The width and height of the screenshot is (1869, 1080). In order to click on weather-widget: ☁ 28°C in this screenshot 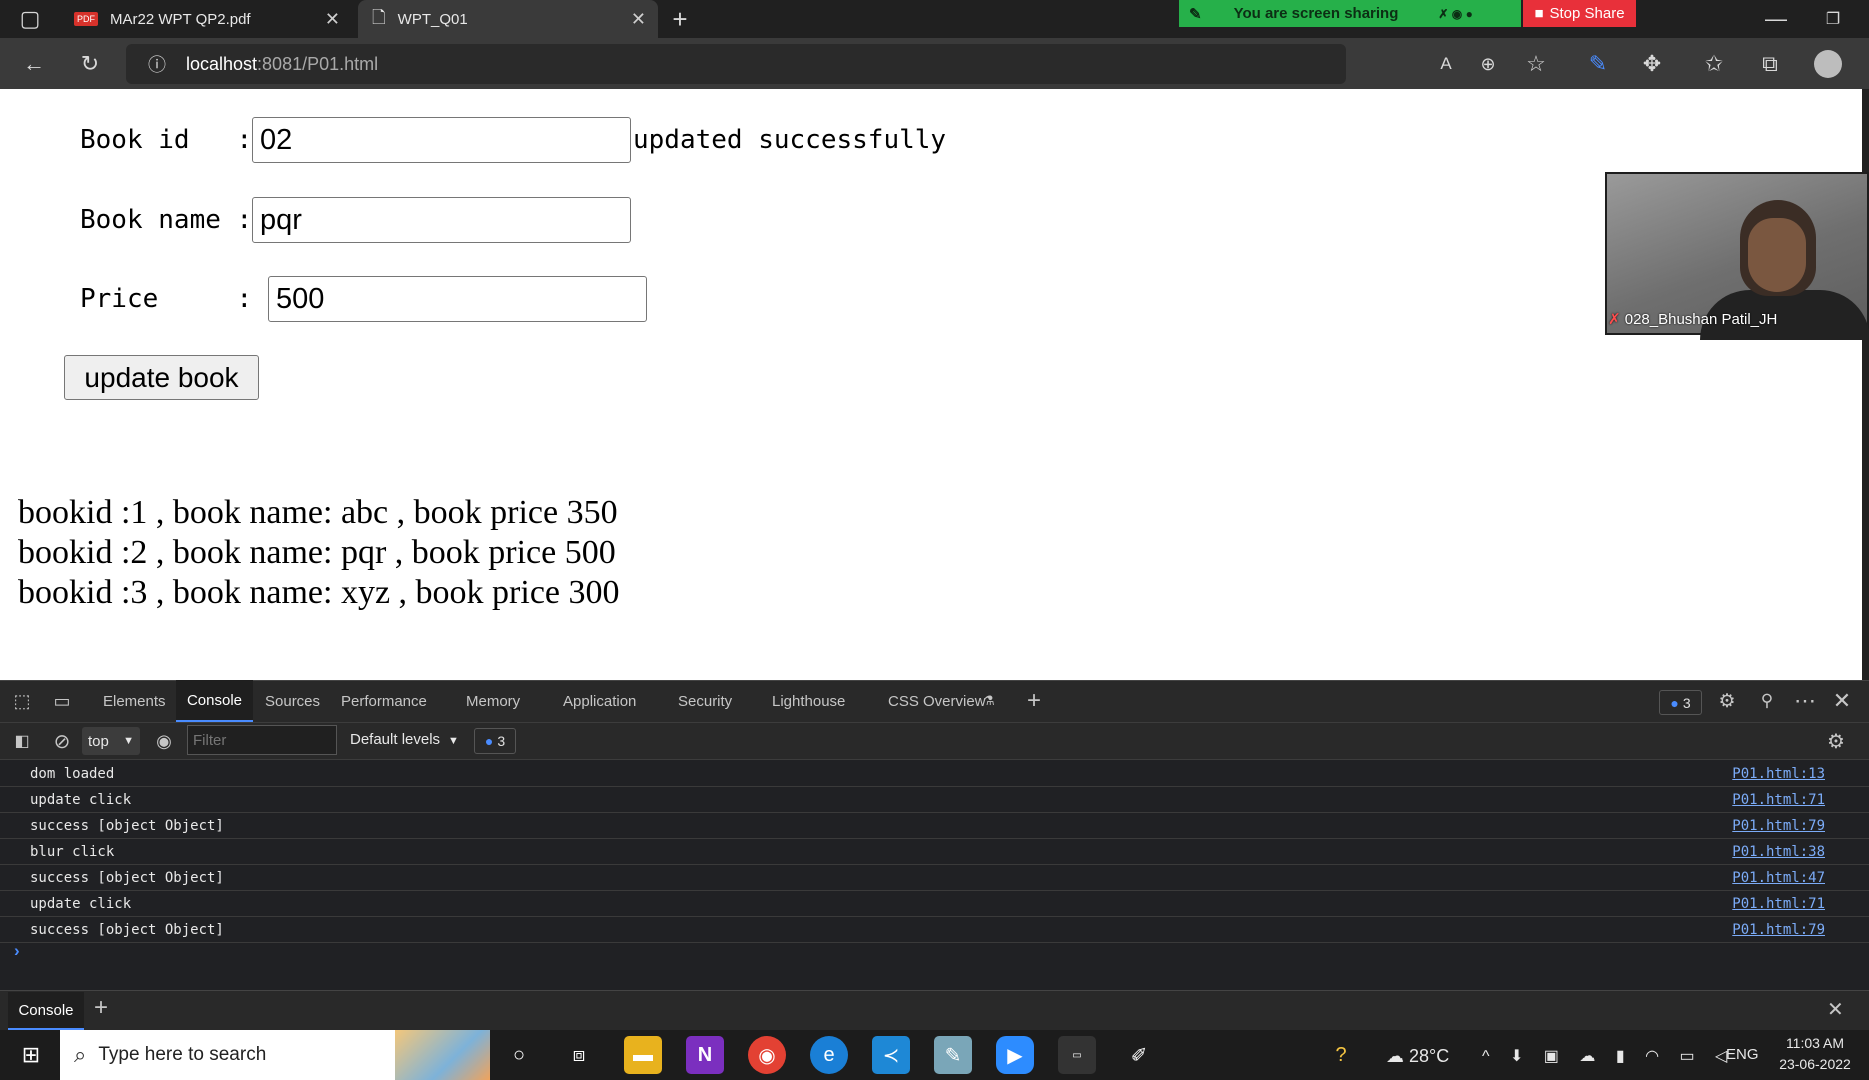, I will do `click(1417, 1056)`.